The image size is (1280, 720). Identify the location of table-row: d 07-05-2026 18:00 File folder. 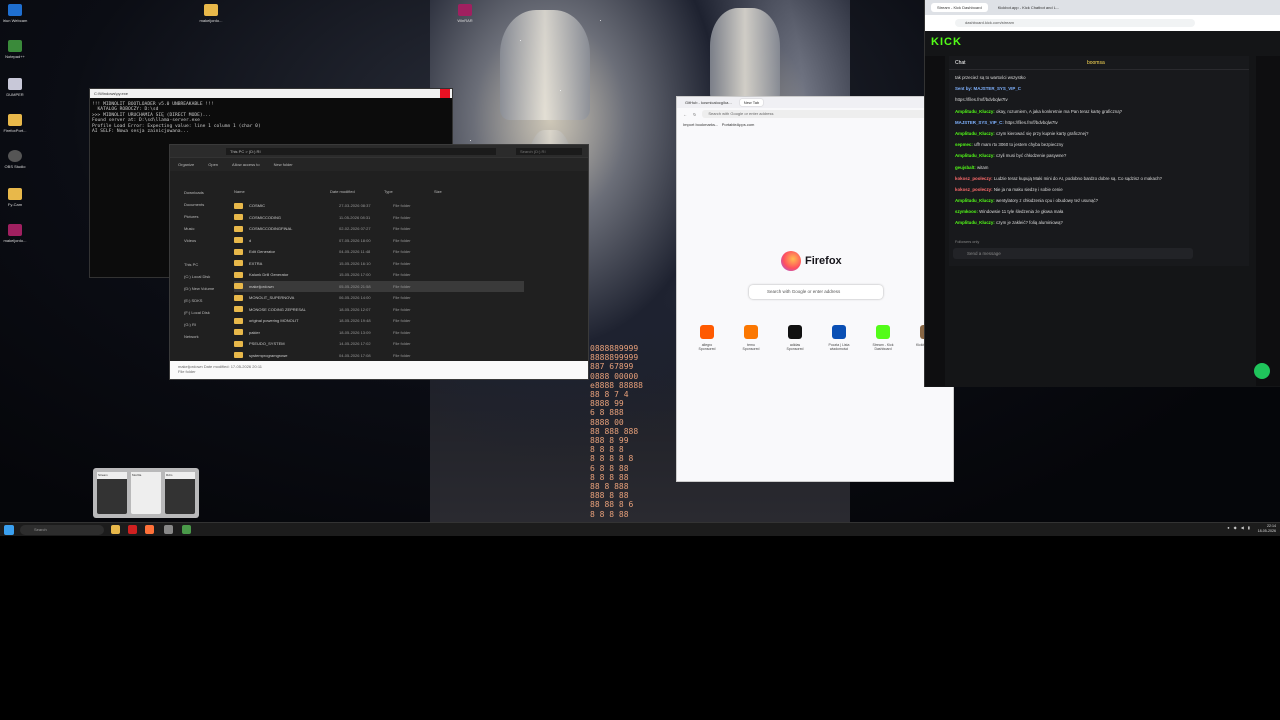
(379, 241).